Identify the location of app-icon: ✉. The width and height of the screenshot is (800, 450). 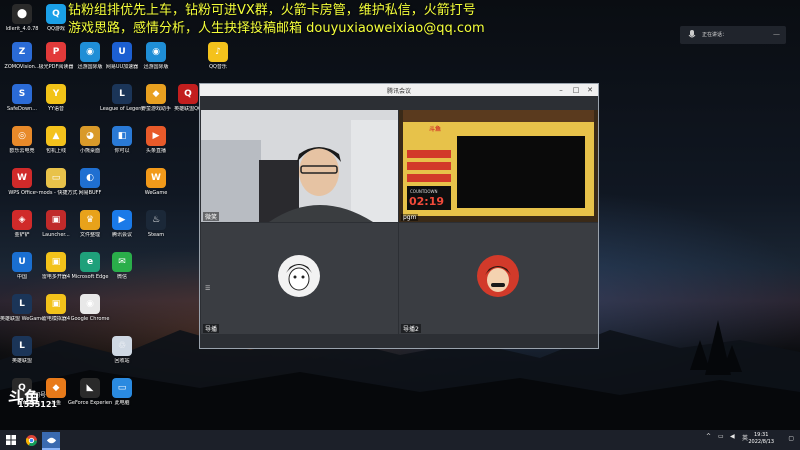
(122, 262).